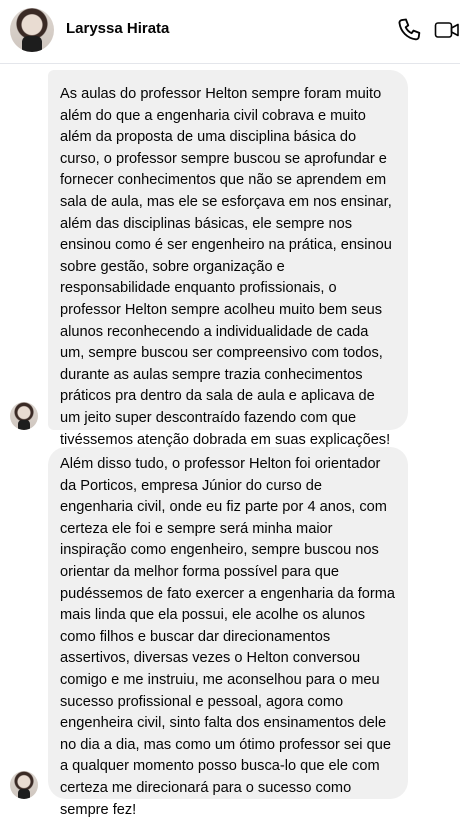  I want to click on contact-name: Laryssa Hirata, so click(117, 28).